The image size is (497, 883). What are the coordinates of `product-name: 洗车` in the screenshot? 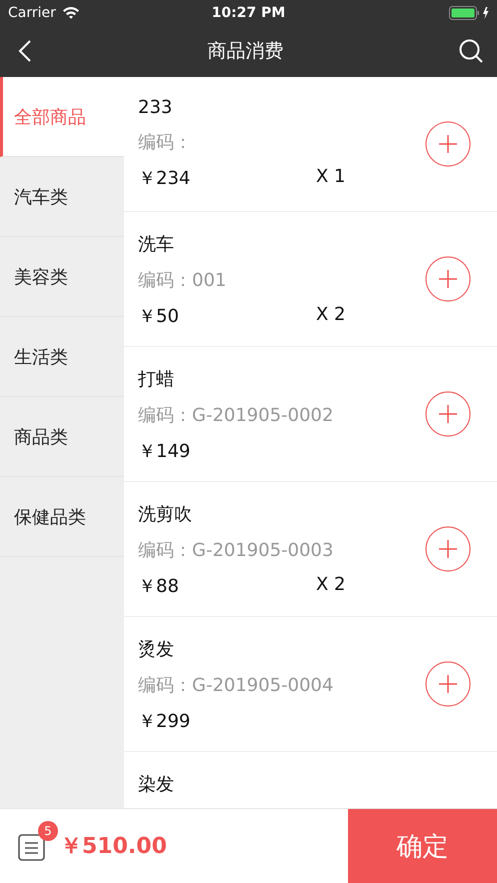 It's located at (156, 244).